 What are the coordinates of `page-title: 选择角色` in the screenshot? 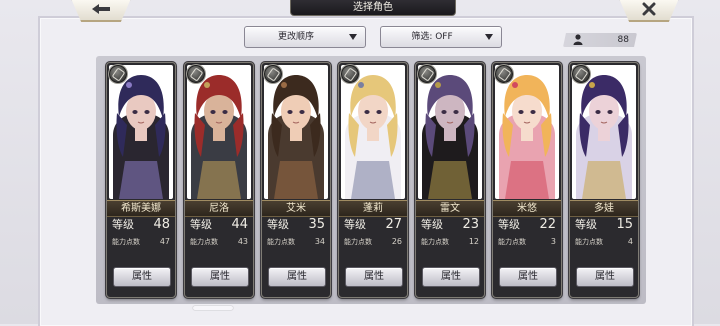 It's located at (373, 8).